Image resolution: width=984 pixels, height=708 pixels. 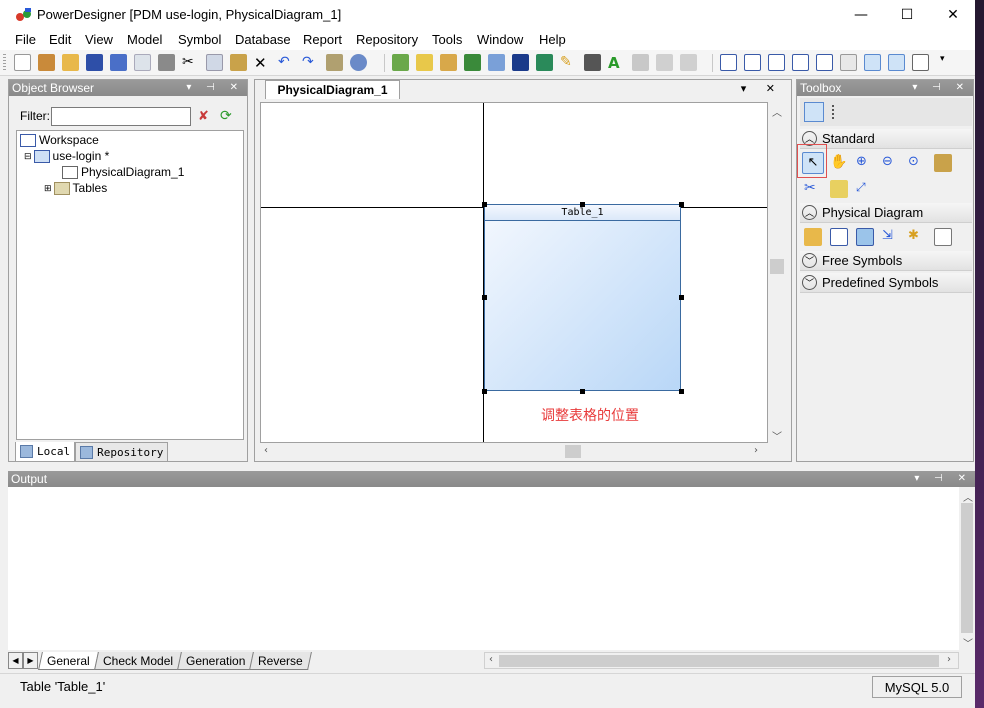 I want to click on font-icon: A, so click(x=616, y=63).